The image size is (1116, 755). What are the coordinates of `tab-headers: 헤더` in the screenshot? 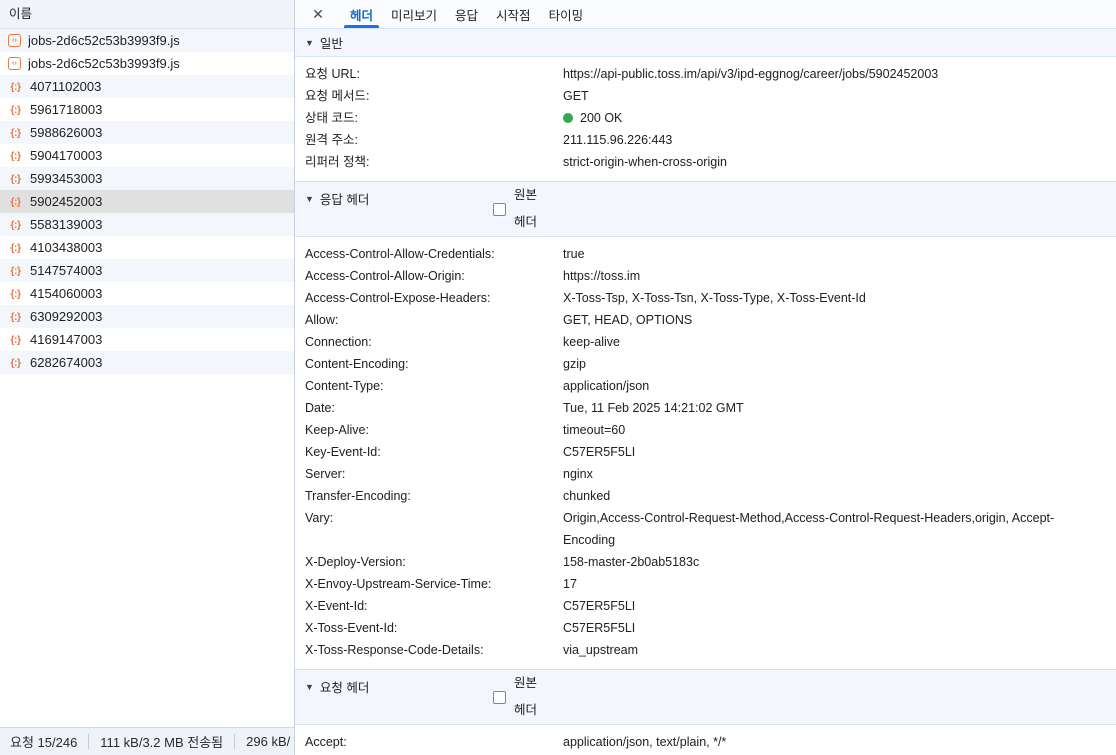 It's located at (361, 14).